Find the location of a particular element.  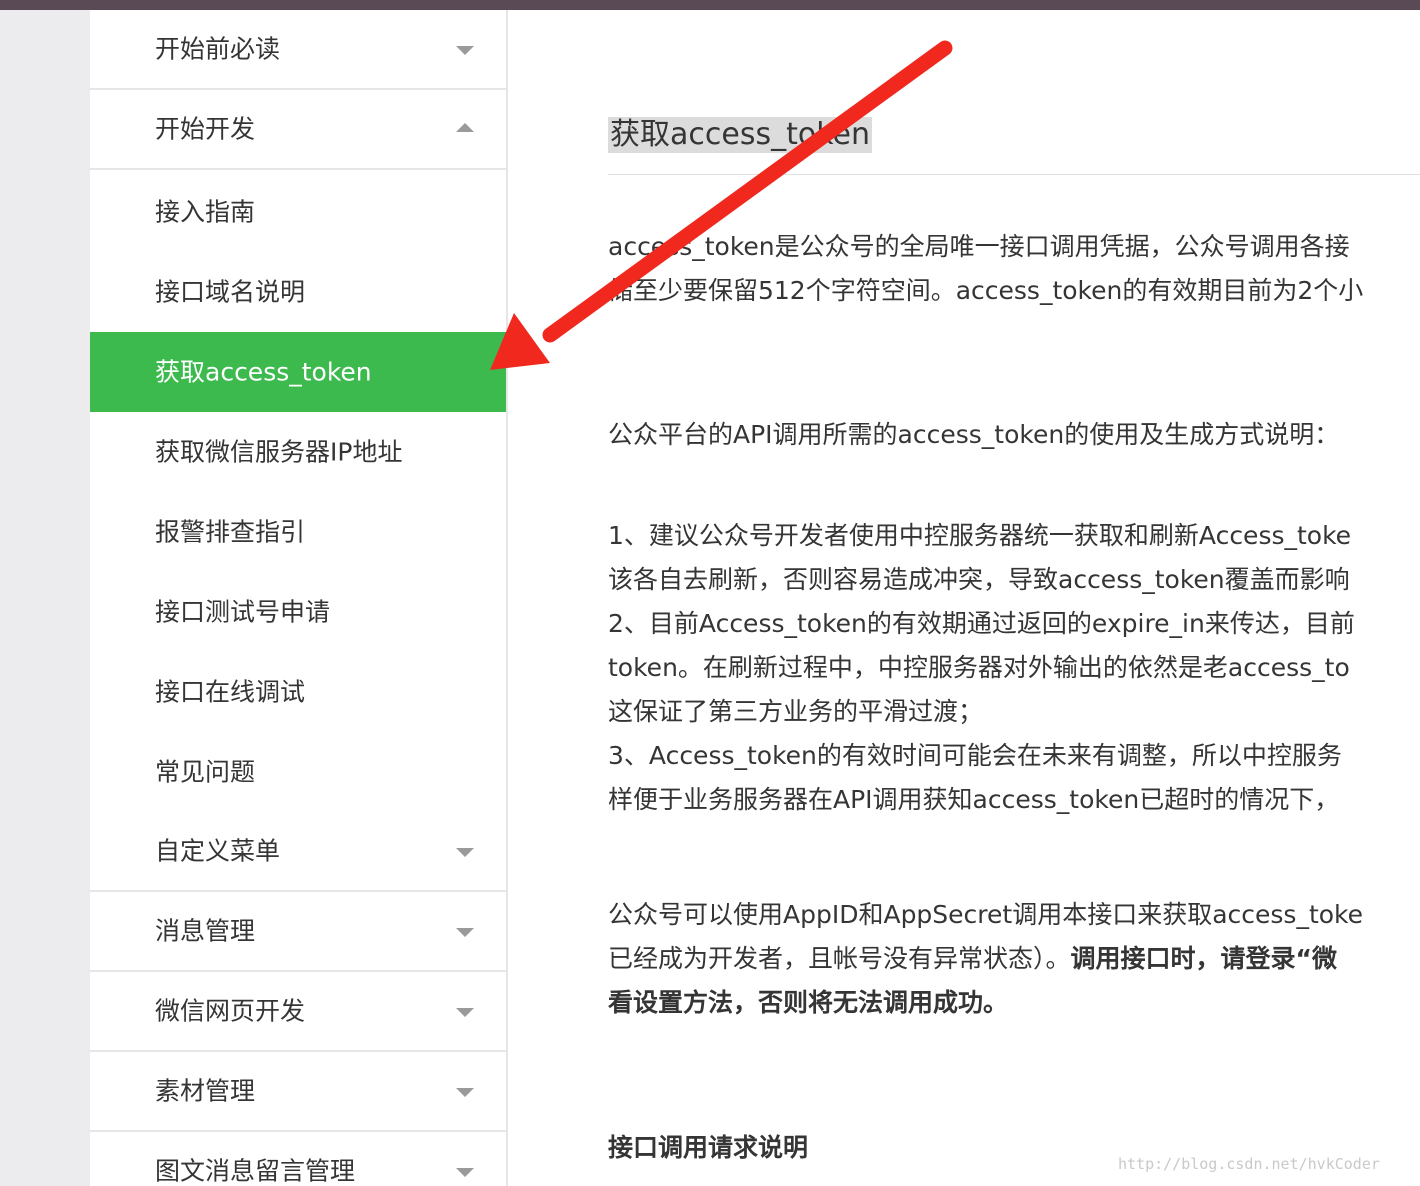

paragraph-text: 已经成为开发者，且帐号没有异常状态）。 is located at coordinates (839, 958).